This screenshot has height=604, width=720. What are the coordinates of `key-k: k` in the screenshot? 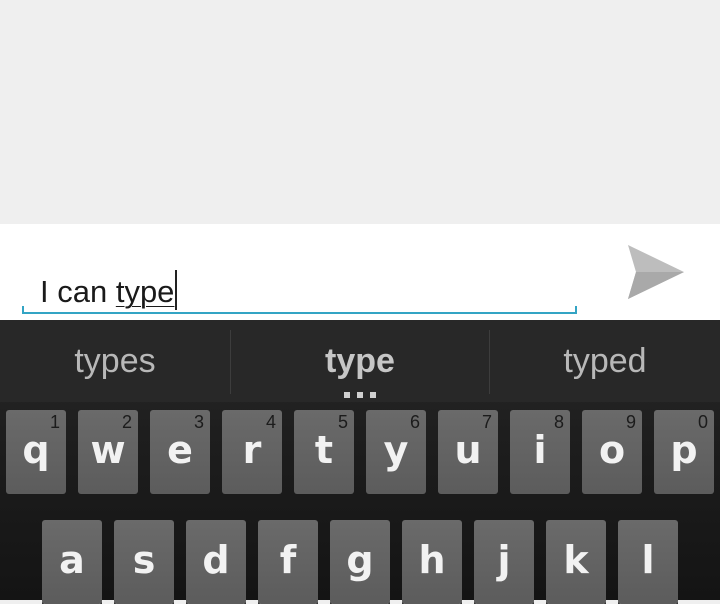 It's located at (576, 562).